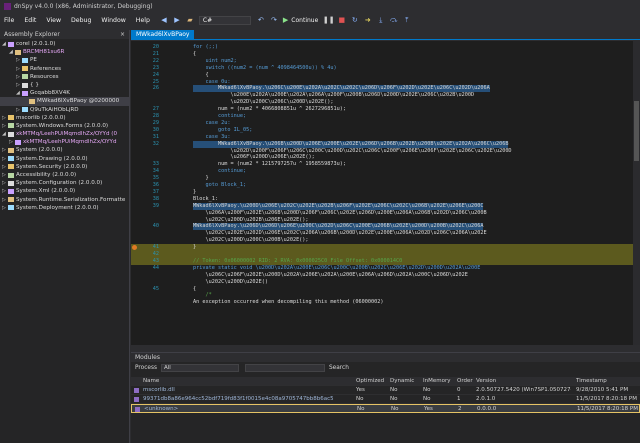  I want to click on restart-icon: ↻, so click(354, 20).